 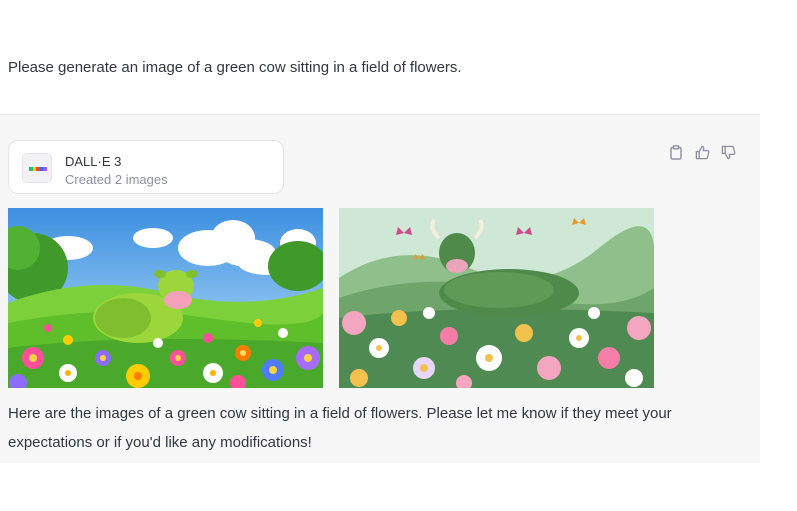 I want to click on clipboard-icon, so click(x=676, y=152).